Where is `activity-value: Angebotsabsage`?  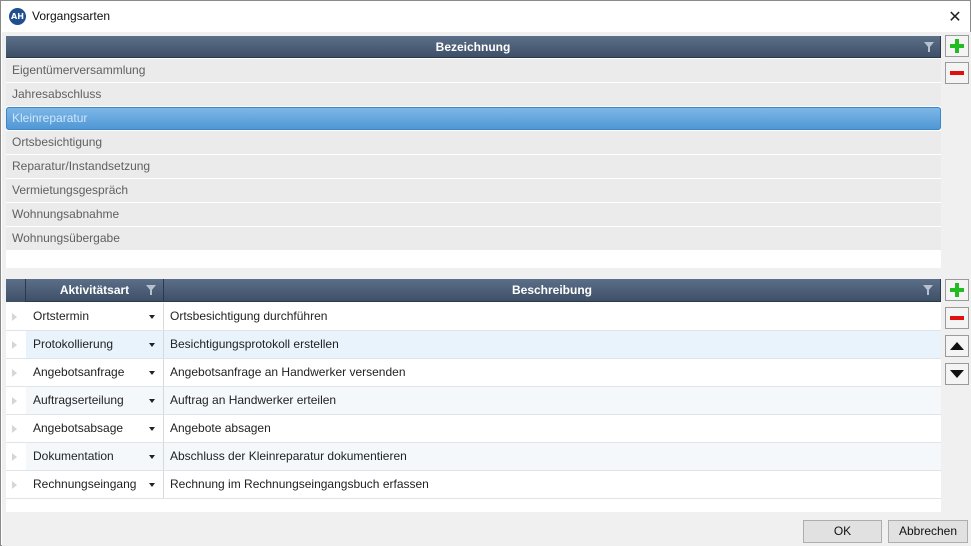
activity-value: Angebotsabsage is located at coordinates (78, 428).